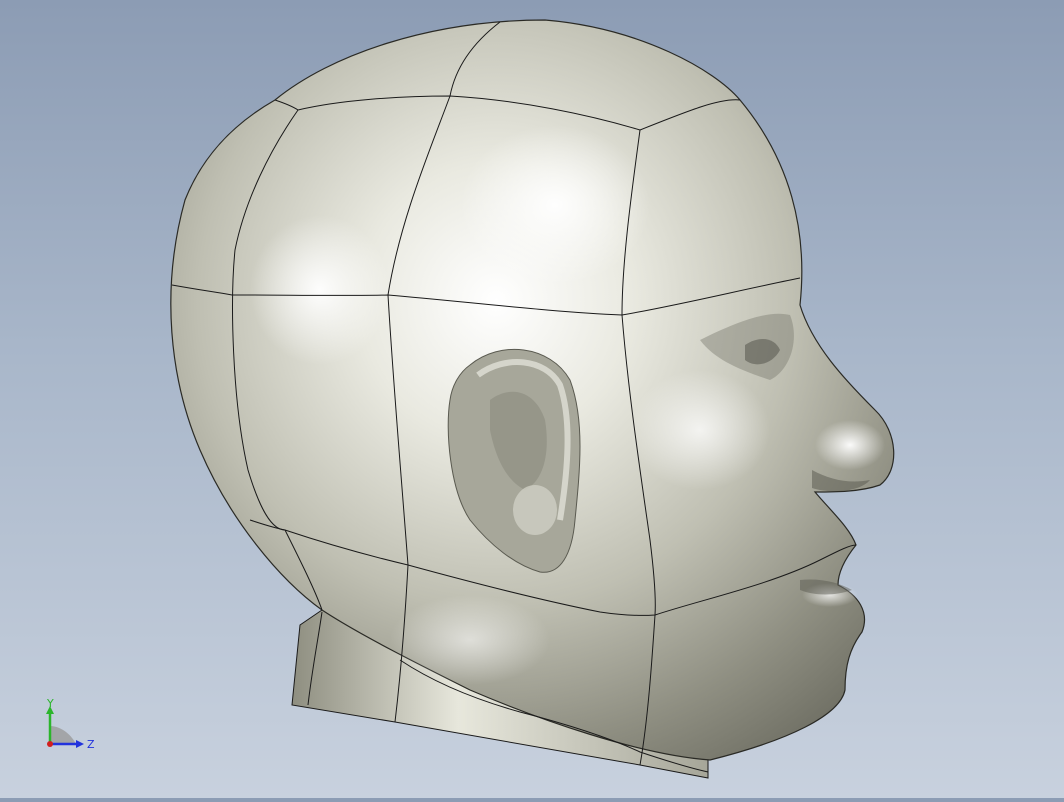 The image size is (1064, 802). I want to click on highlight-cheek, so click(700, 430).